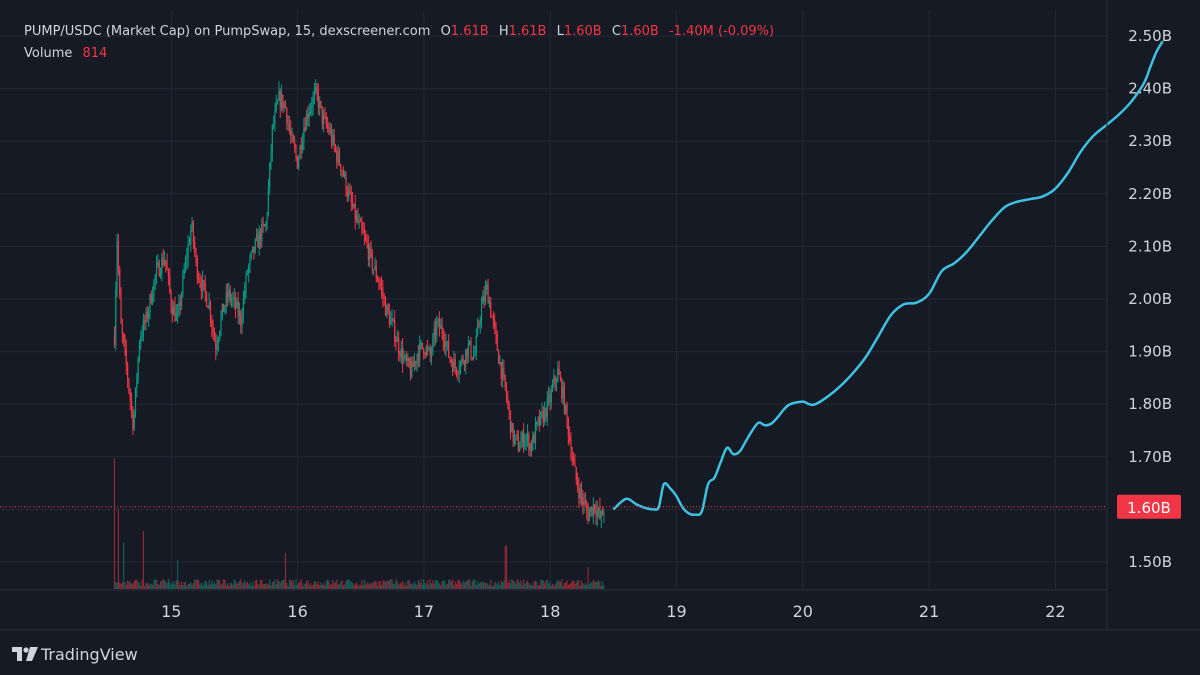 The image size is (1200, 675). I want to click on y-tick-label: 2.30B, so click(1150, 141).